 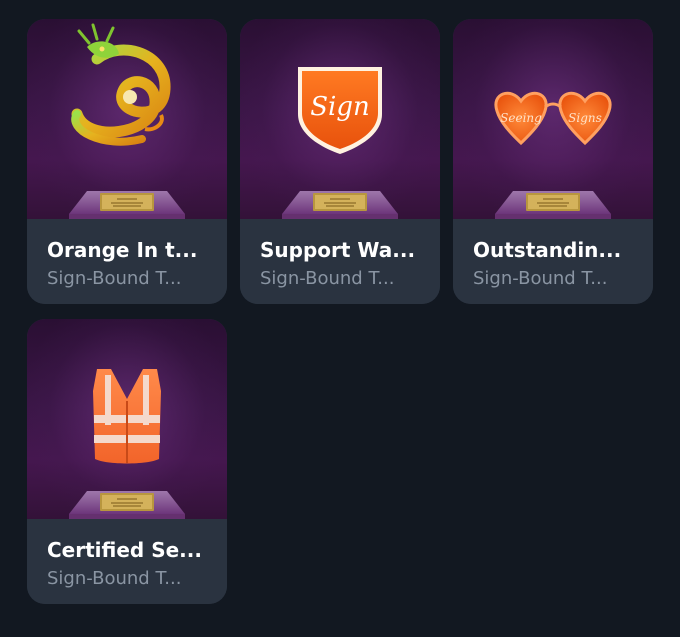 I want to click on safety-vest-icon, so click(x=127, y=416).